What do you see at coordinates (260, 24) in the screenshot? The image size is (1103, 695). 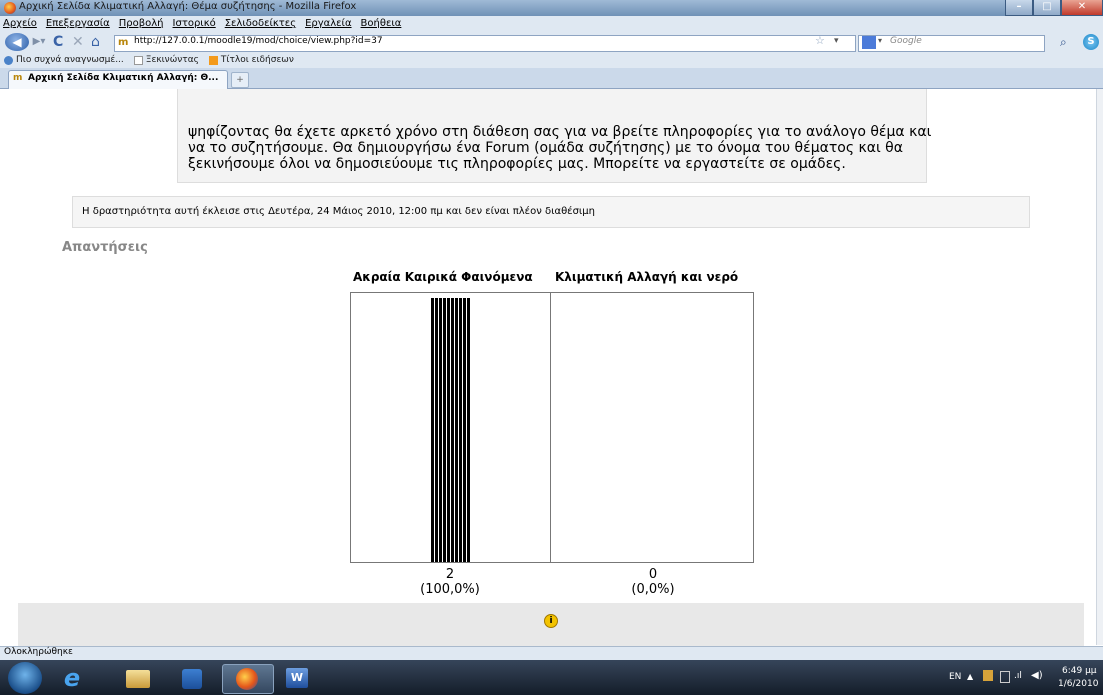 I see `menu-bookmarks: Σελιδοδείκτες` at bounding box center [260, 24].